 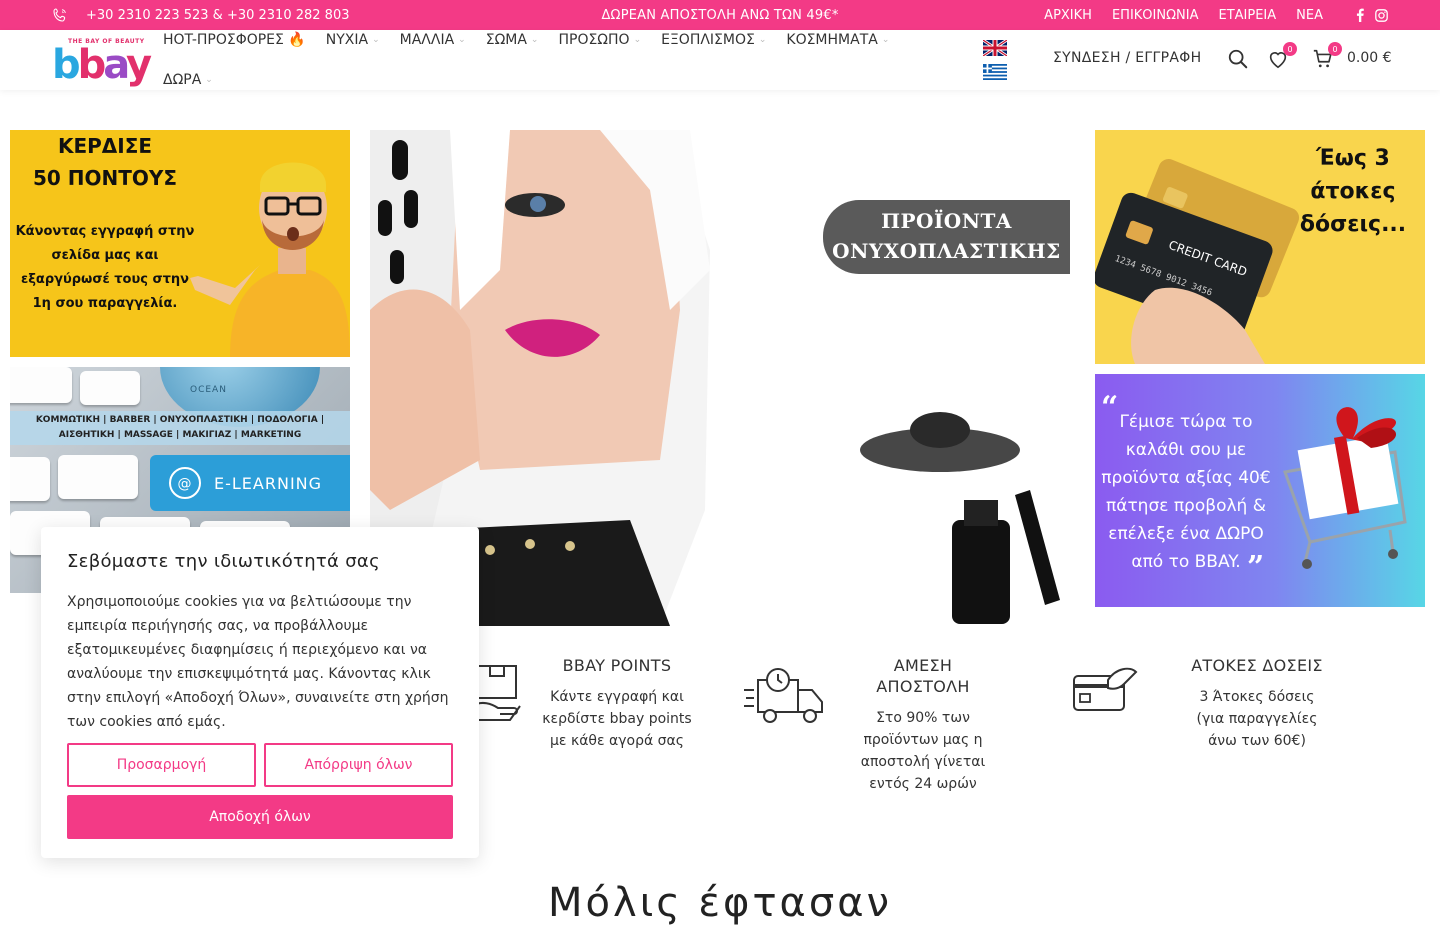 What do you see at coordinates (208, 390) in the screenshot?
I see `globe-label: OCEAN` at bounding box center [208, 390].